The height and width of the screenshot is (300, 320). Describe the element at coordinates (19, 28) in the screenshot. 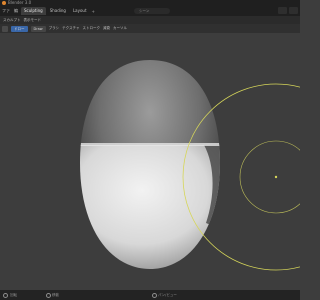

I see `brush-chip: ドロー` at that location.